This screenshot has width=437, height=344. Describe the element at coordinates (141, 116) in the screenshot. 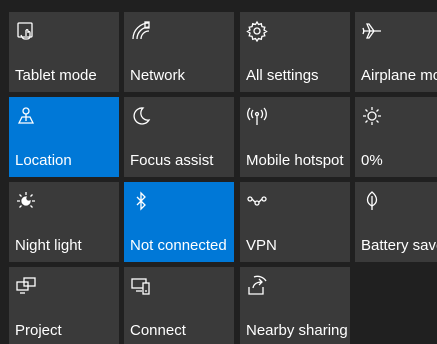

I see `moon-icon` at that location.